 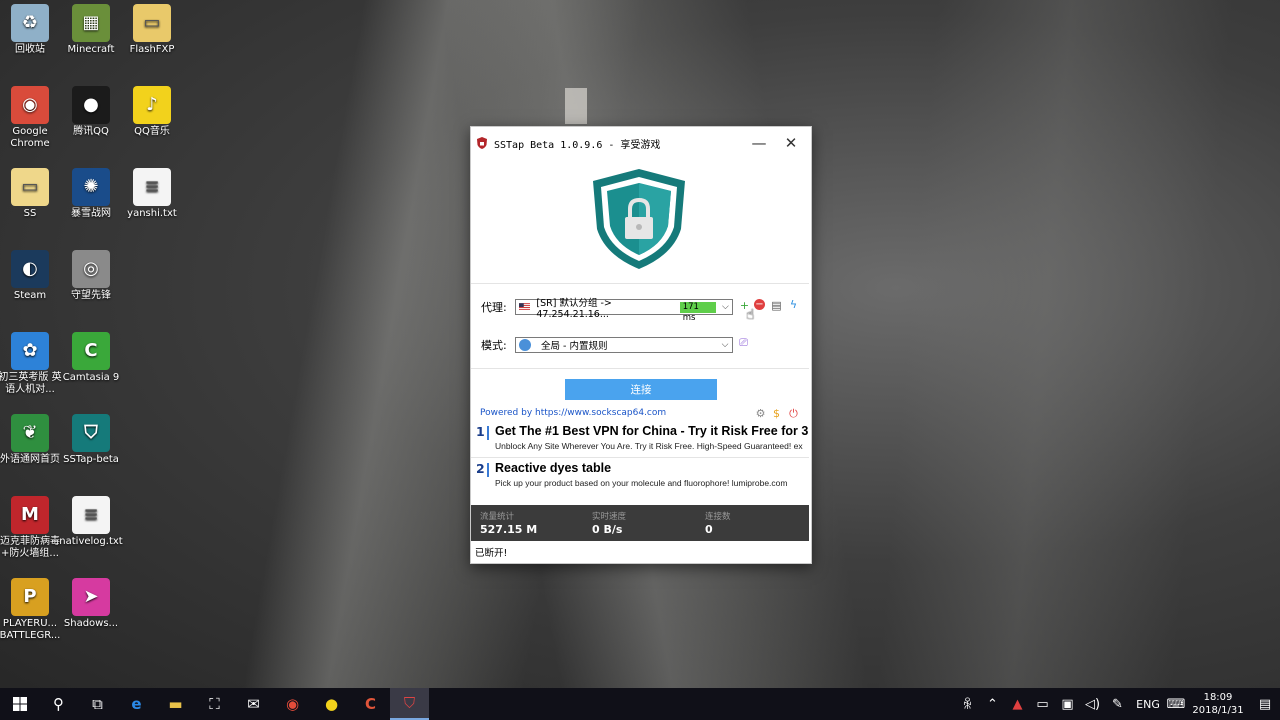 What do you see at coordinates (136, 704) in the screenshot?
I see `edge-icon: e` at bounding box center [136, 704].